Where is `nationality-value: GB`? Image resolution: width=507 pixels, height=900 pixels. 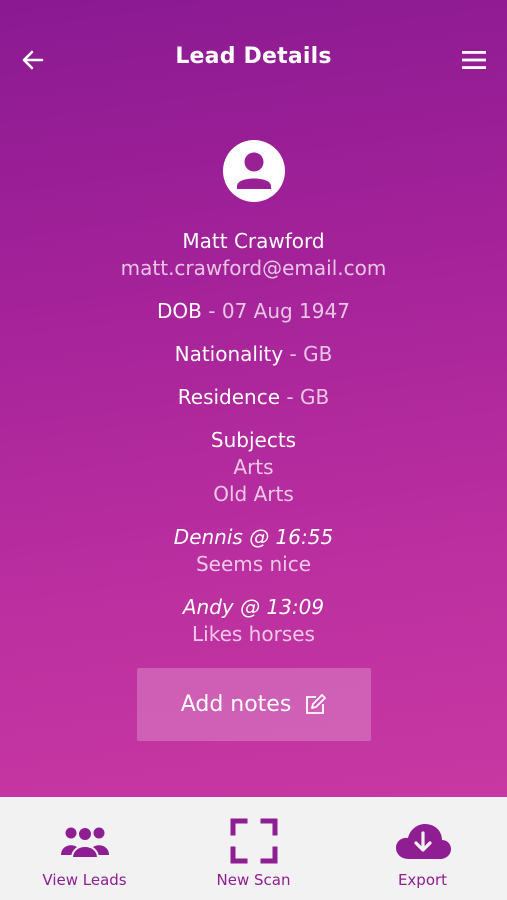
nationality-value: GB is located at coordinates (318, 354).